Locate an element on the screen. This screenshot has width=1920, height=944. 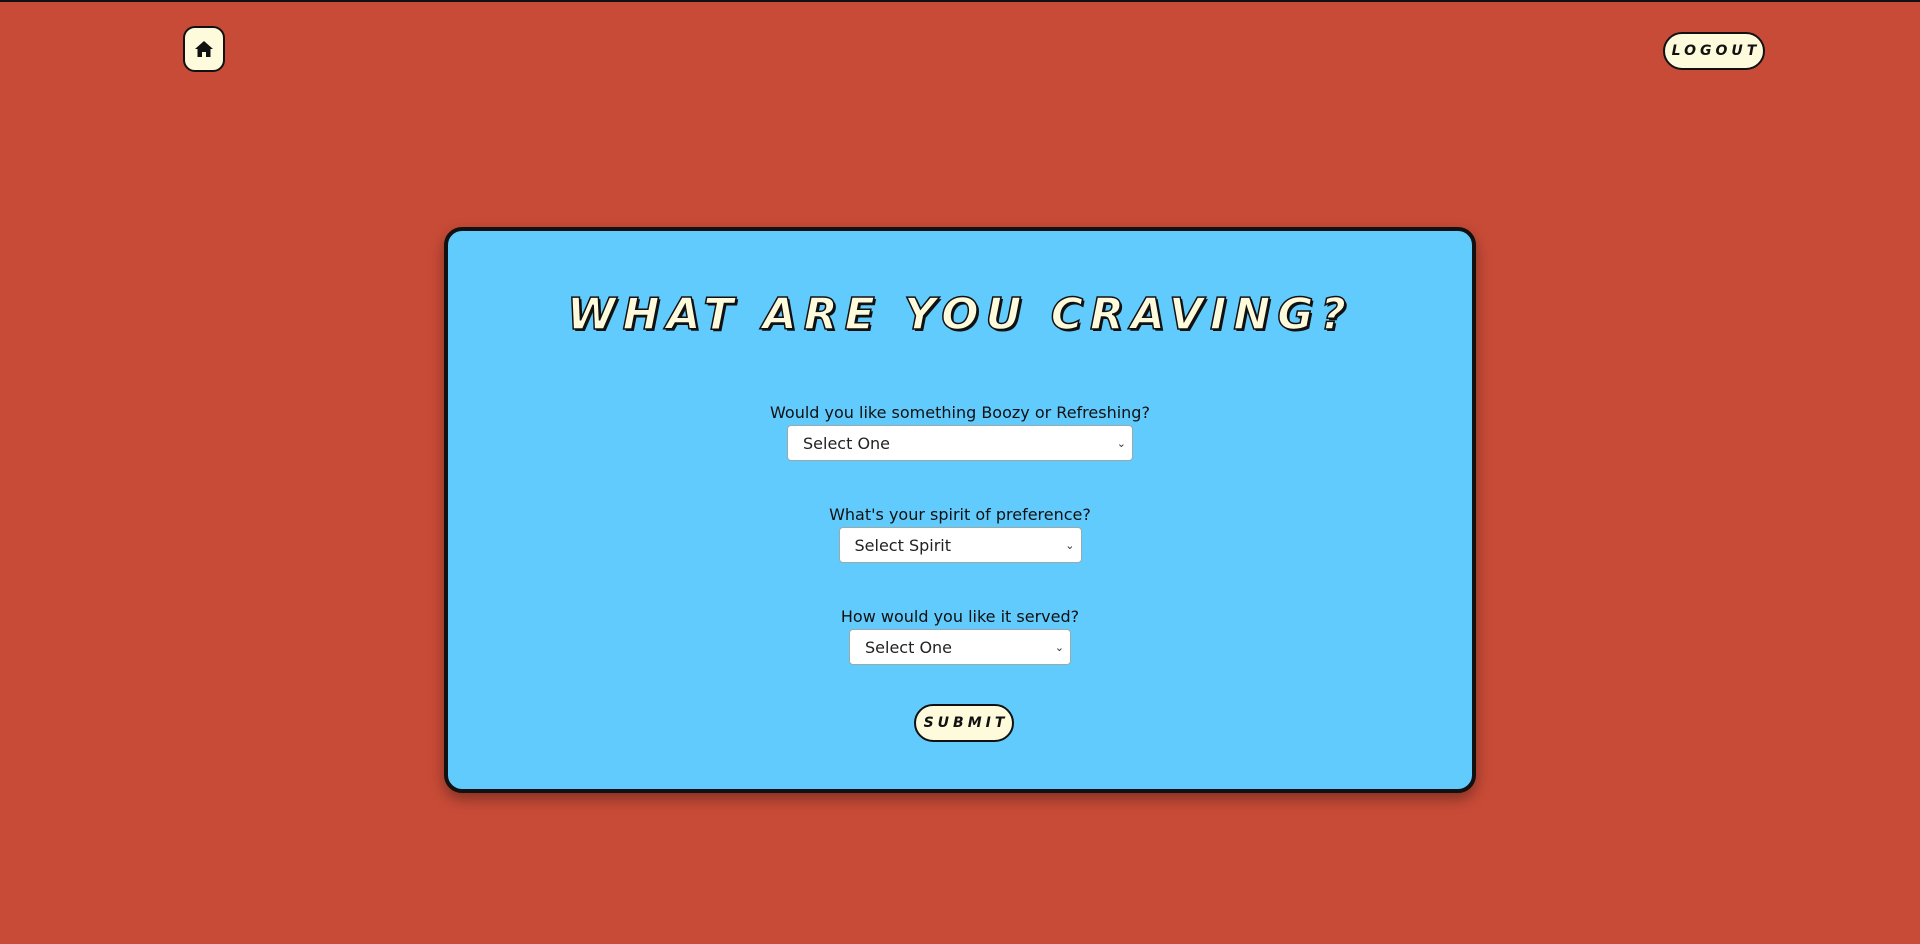
served-style-label: How would you like it served? is located at coordinates (960, 616).